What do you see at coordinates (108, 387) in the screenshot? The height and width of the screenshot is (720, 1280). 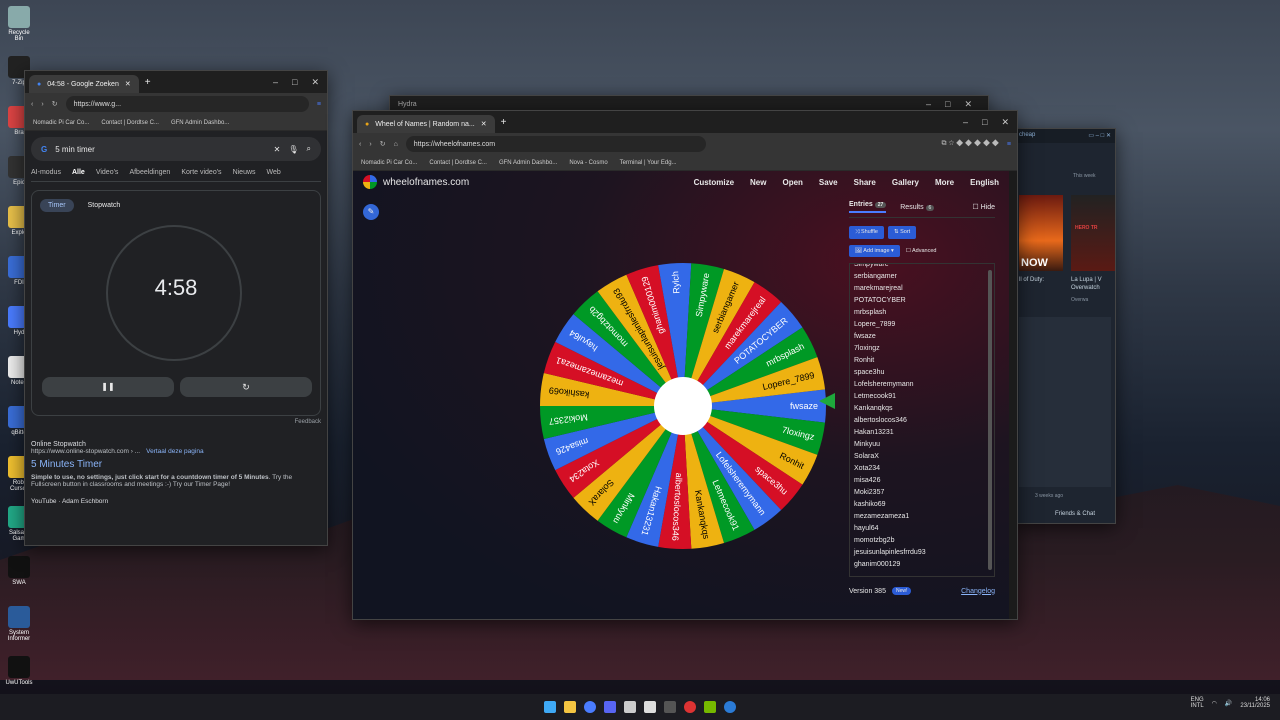 I see `pause-button: ❚❚` at bounding box center [108, 387].